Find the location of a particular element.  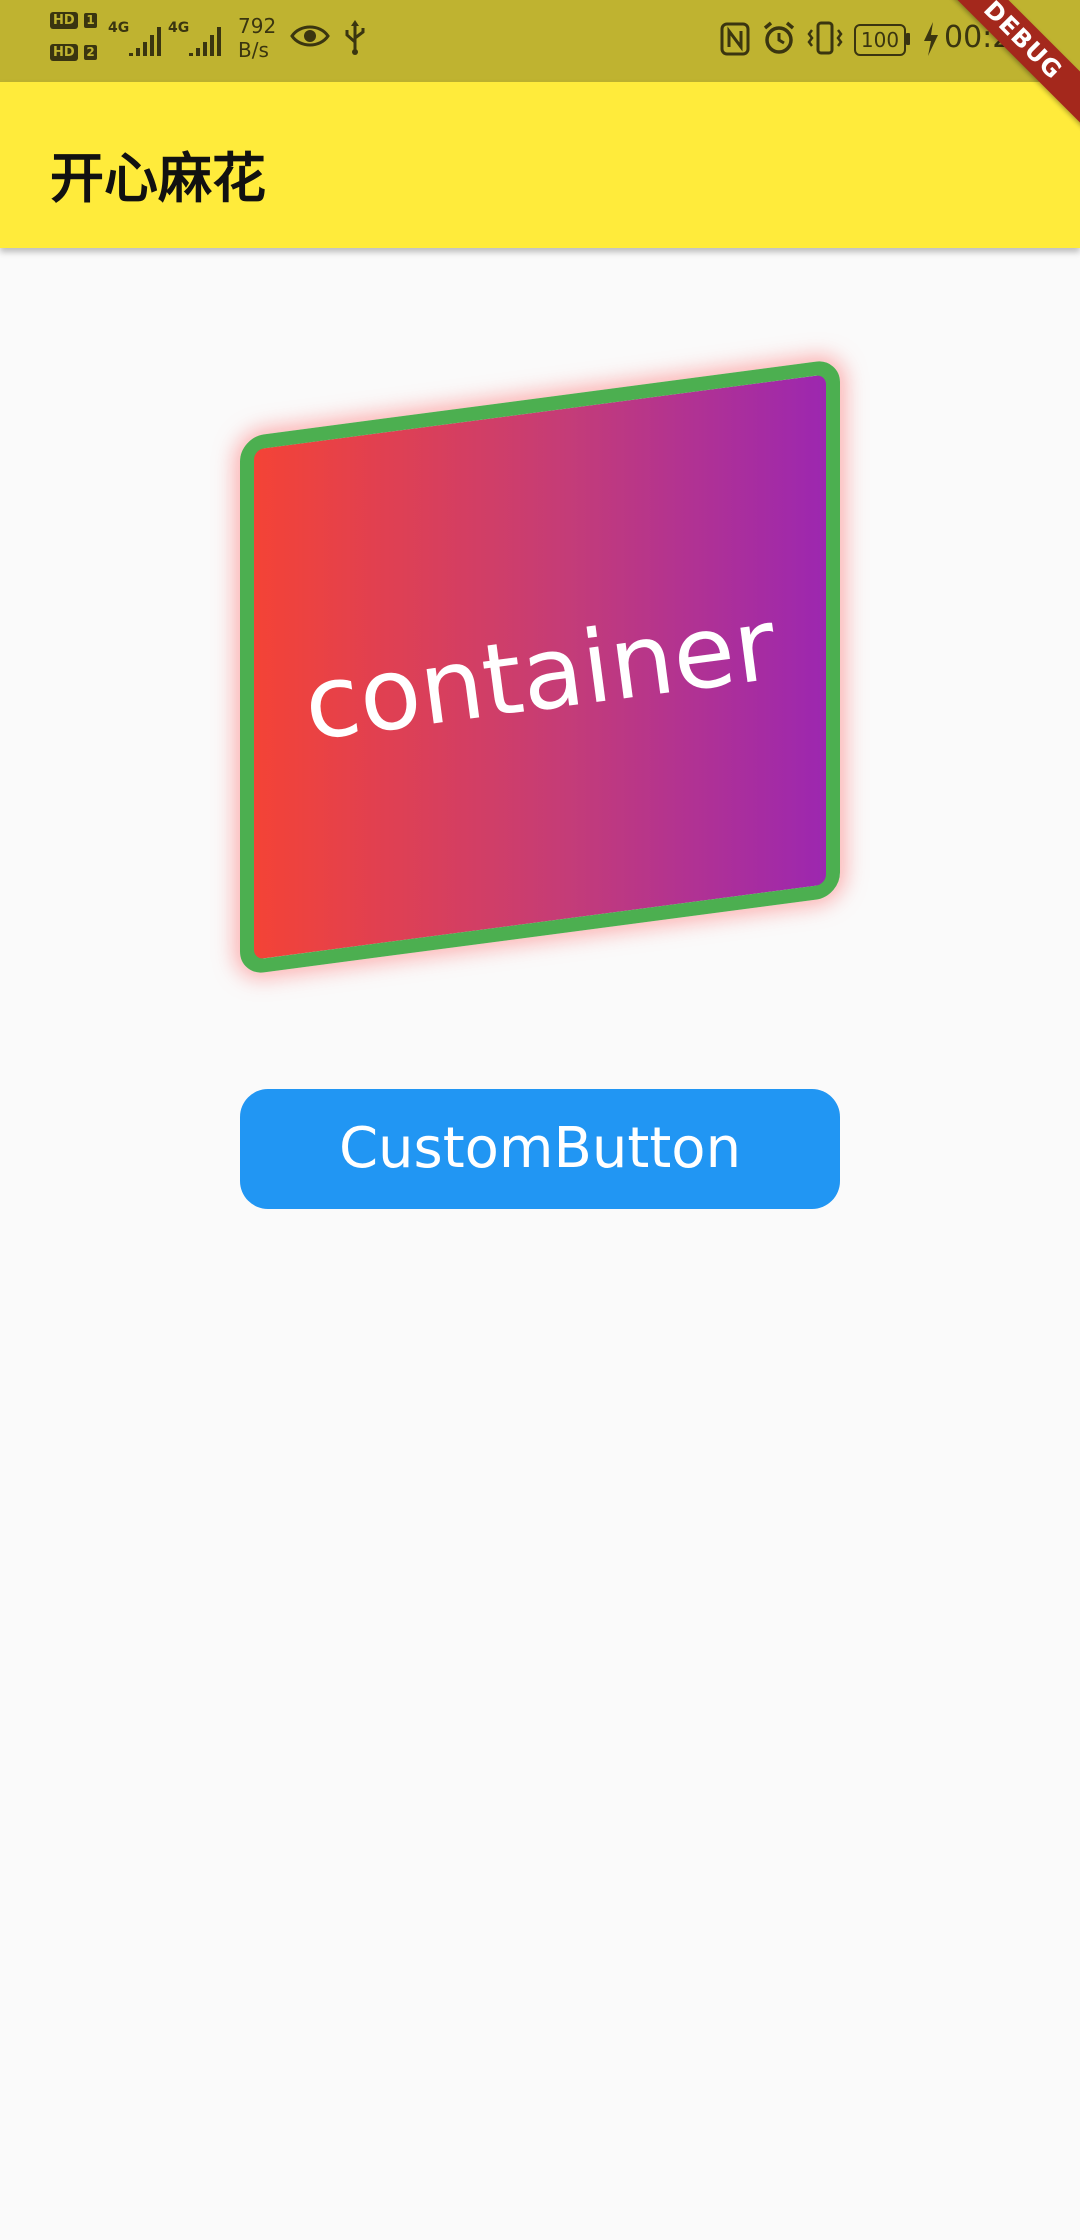

battery-level: 100 is located at coordinates (880, 40).